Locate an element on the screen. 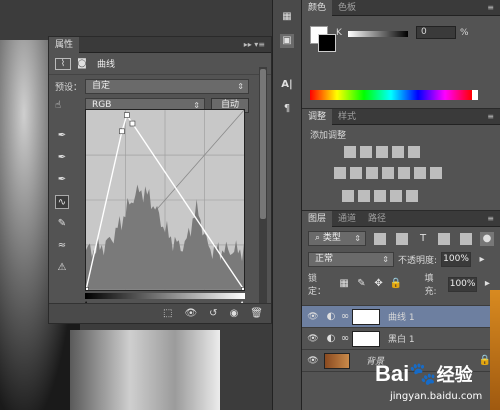 The width and height of the screenshot is (500, 410). scroll-thumb is located at coordinates (263, 144).